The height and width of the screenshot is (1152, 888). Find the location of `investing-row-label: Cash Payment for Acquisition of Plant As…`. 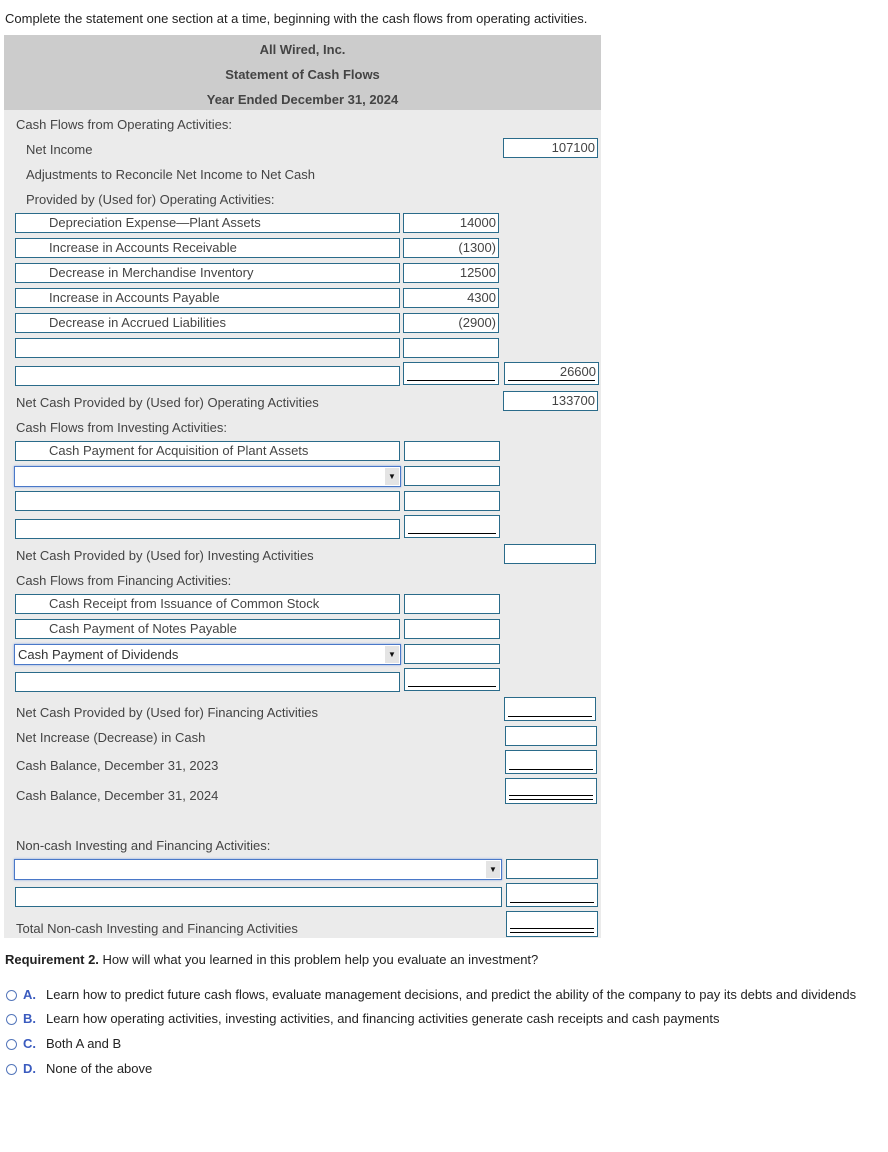

investing-row-label: Cash Payment for Acquisition of Plant As… is located at coordinates (207, 451).